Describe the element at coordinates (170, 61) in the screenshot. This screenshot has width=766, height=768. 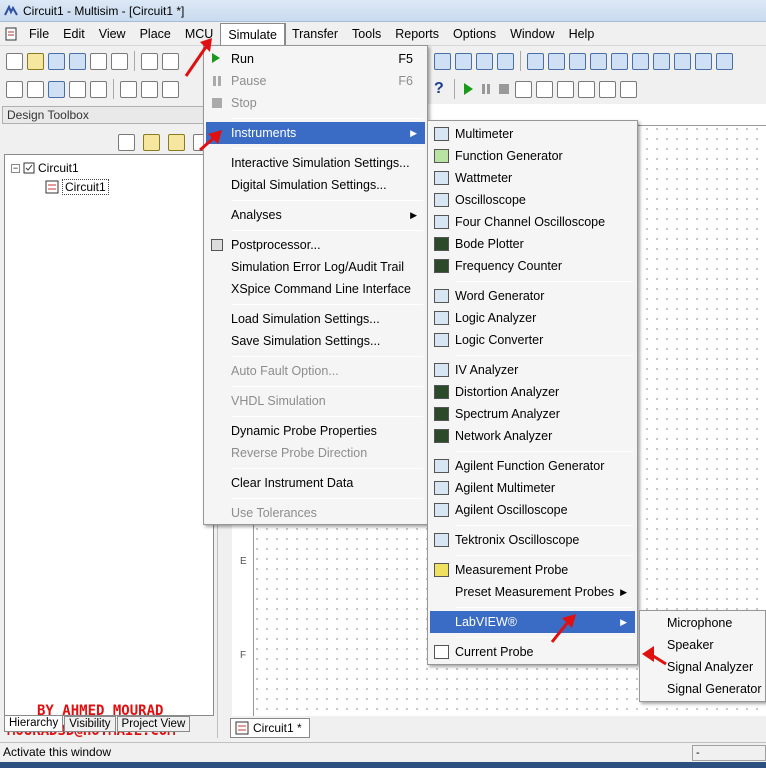
I see `copy-icon` at that location.